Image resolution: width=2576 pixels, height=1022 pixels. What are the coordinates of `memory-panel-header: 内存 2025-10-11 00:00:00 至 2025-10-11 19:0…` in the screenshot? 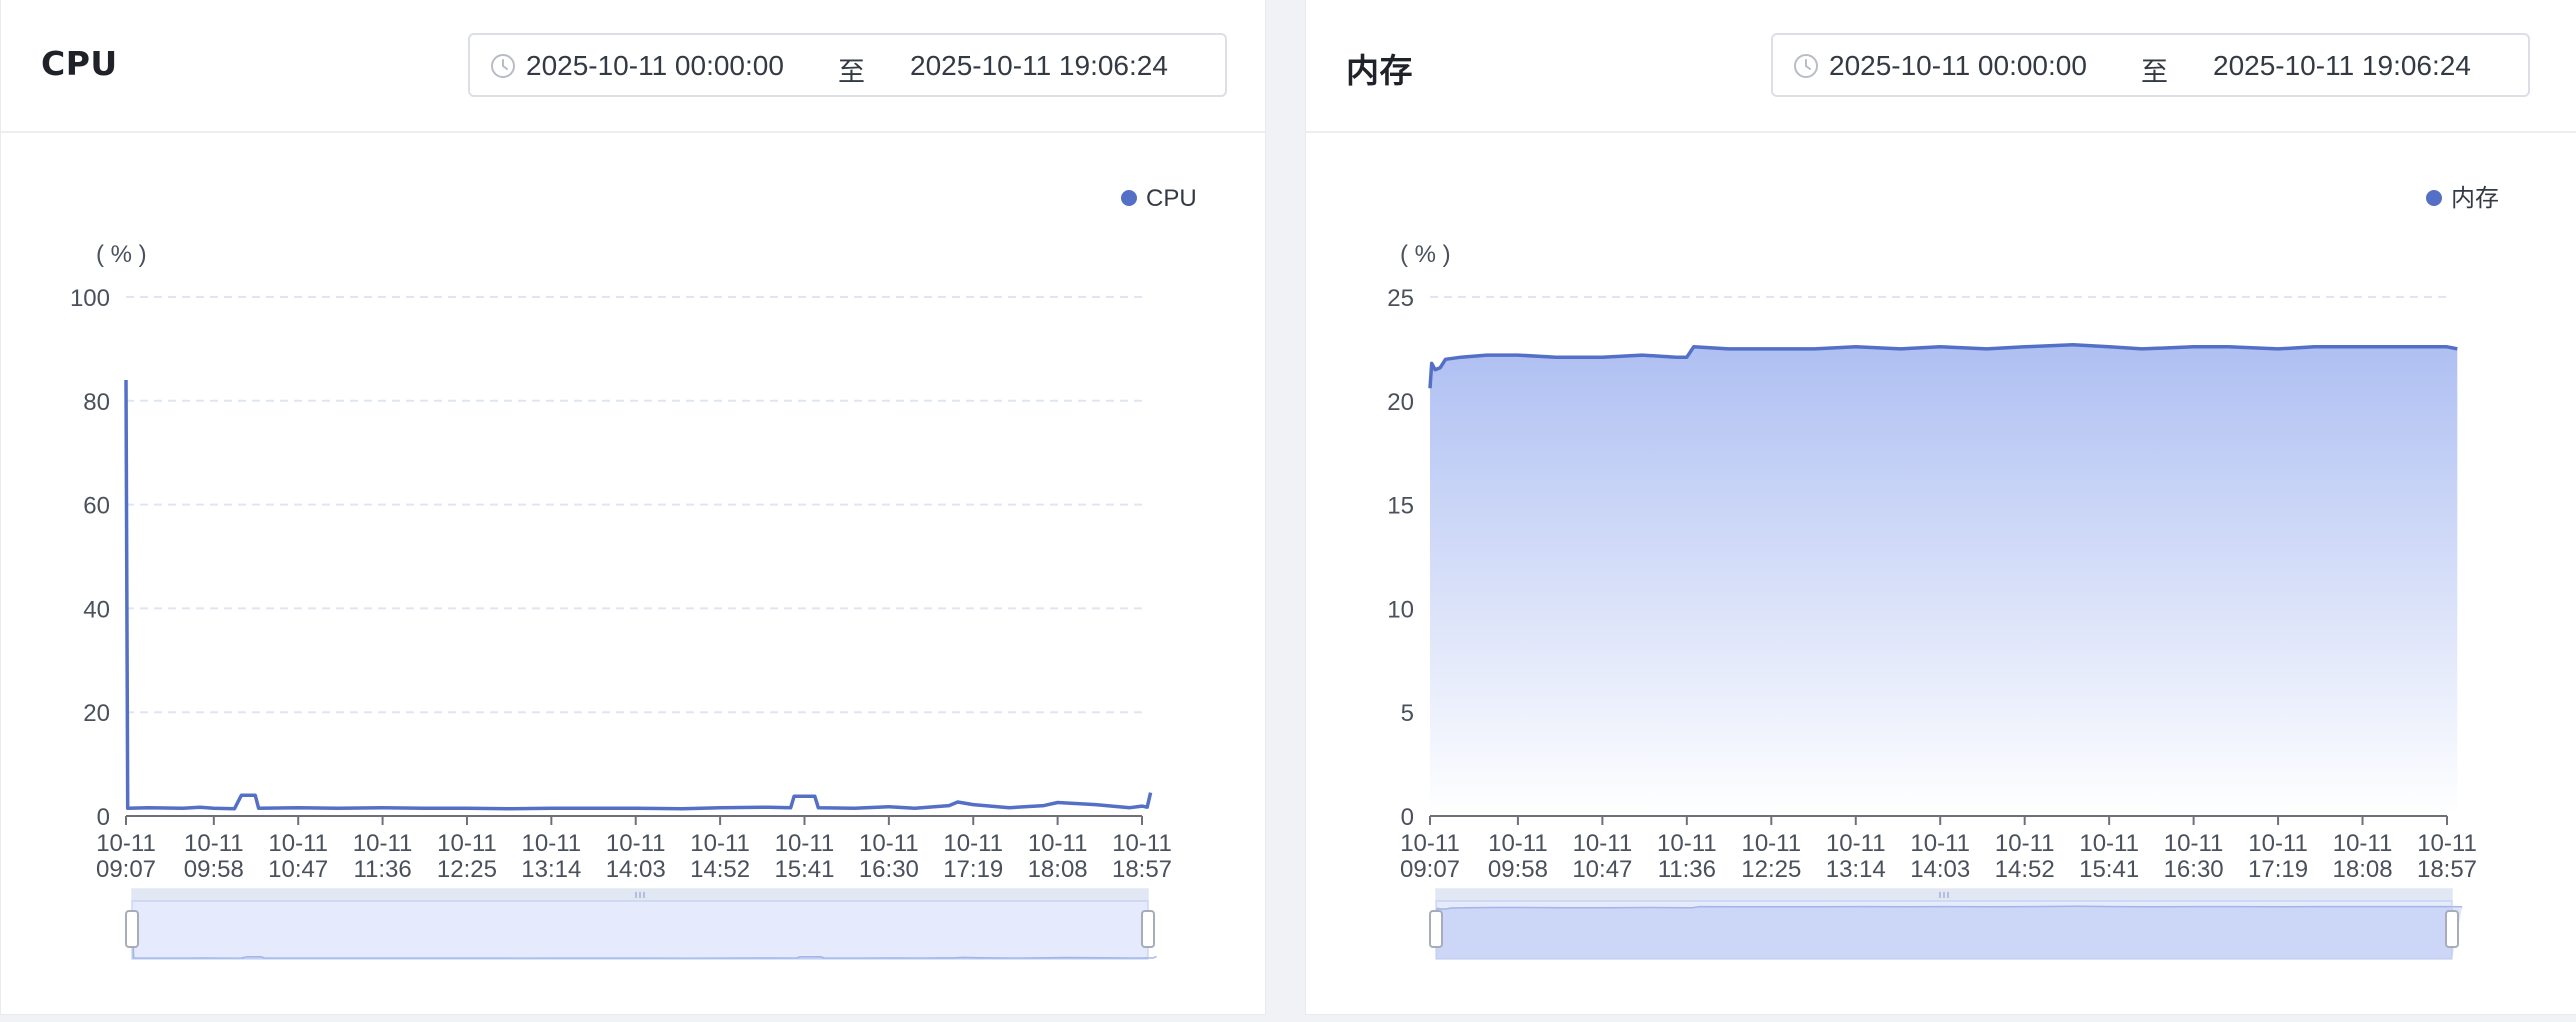 It's located at (1941, 66).